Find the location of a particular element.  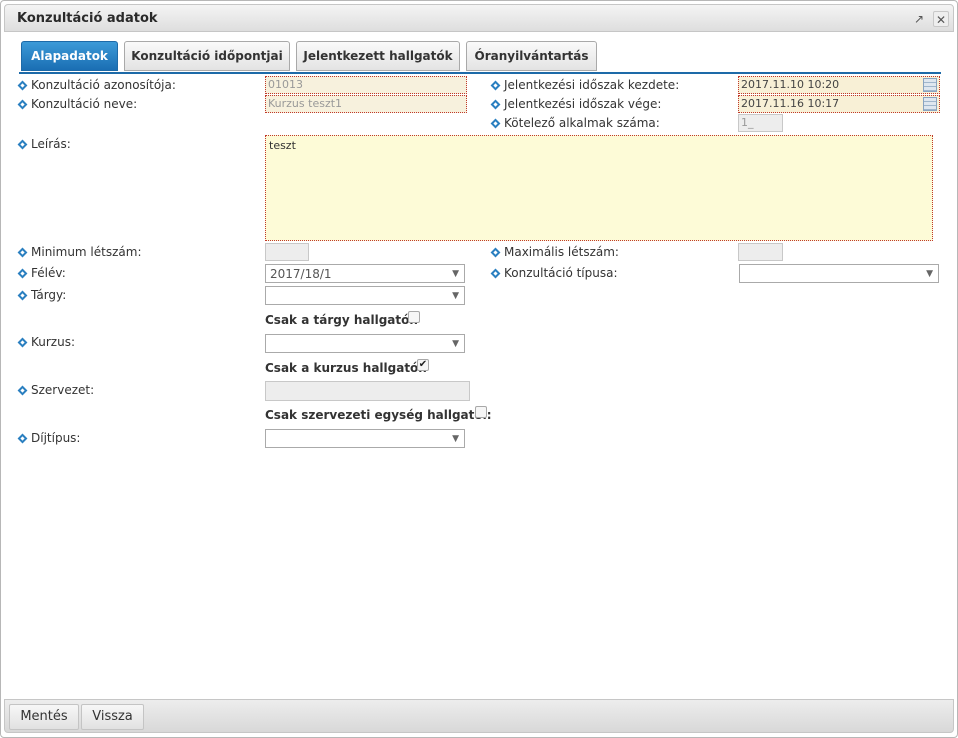

checkmark-icon: ✔ is located at coordinates (423, 364).